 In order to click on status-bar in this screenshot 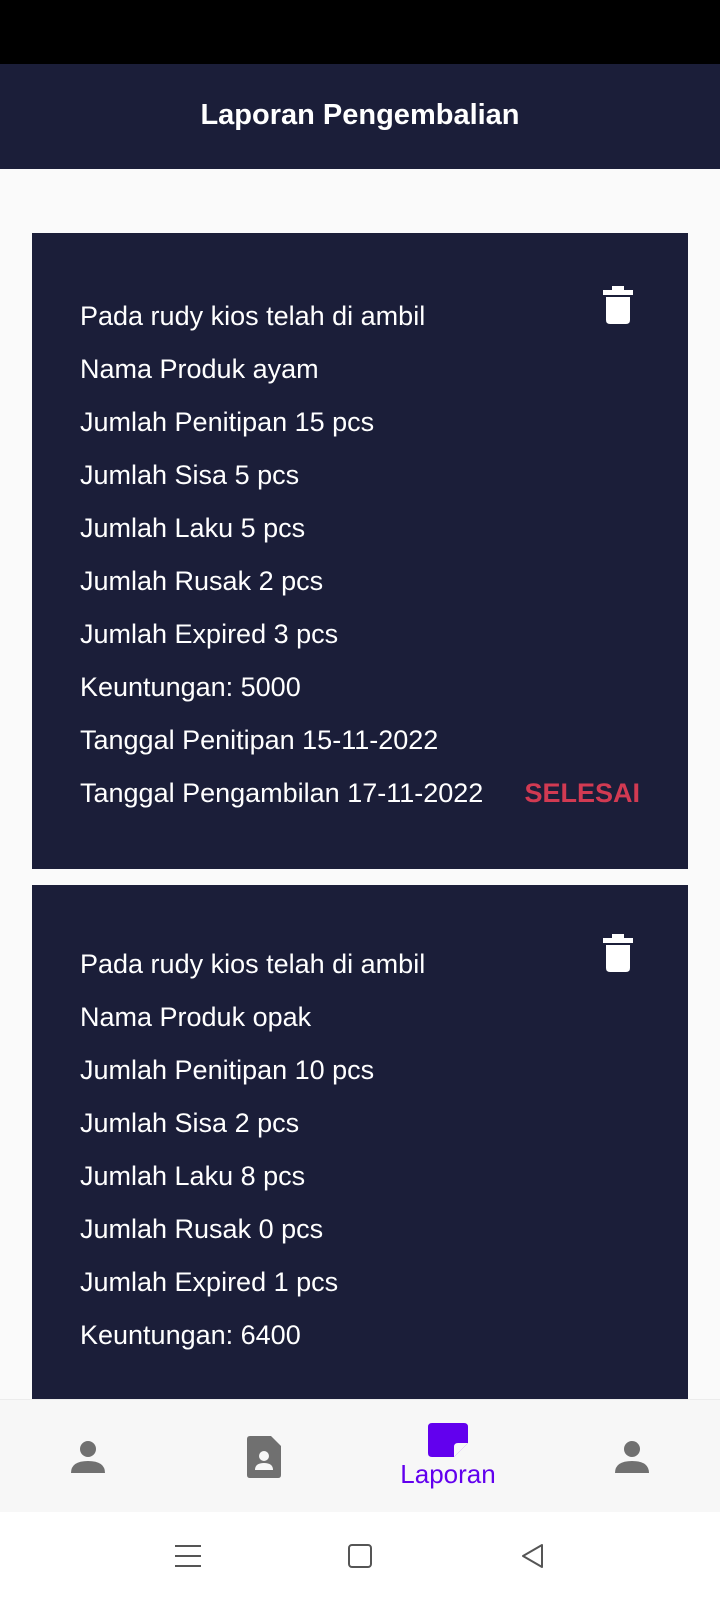, I will do `click(360, 32)`.